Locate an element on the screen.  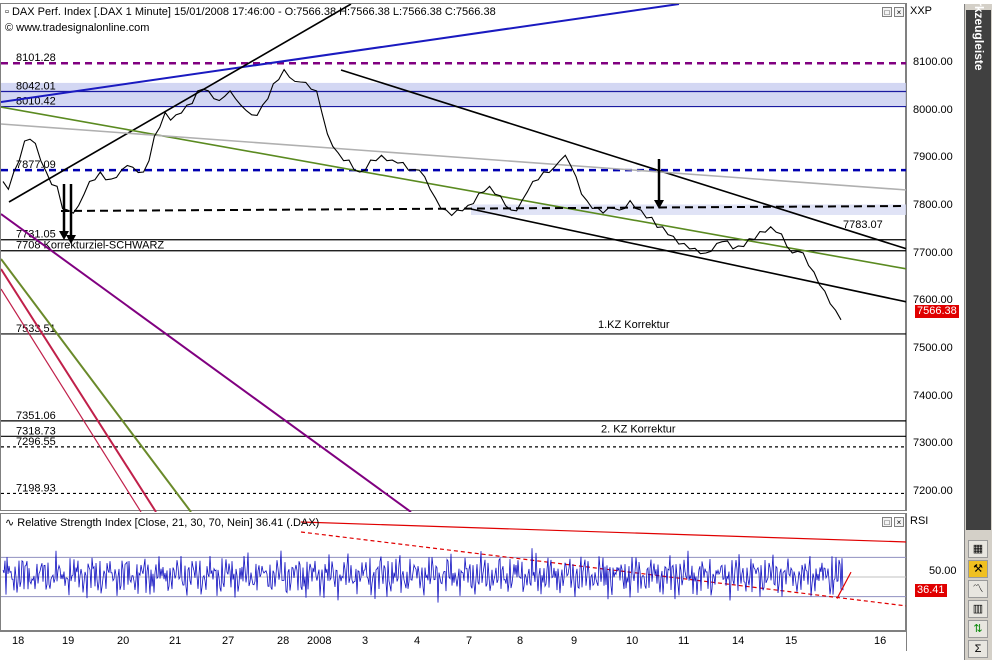
rsi-series-line is located at coordinates (423, 575).